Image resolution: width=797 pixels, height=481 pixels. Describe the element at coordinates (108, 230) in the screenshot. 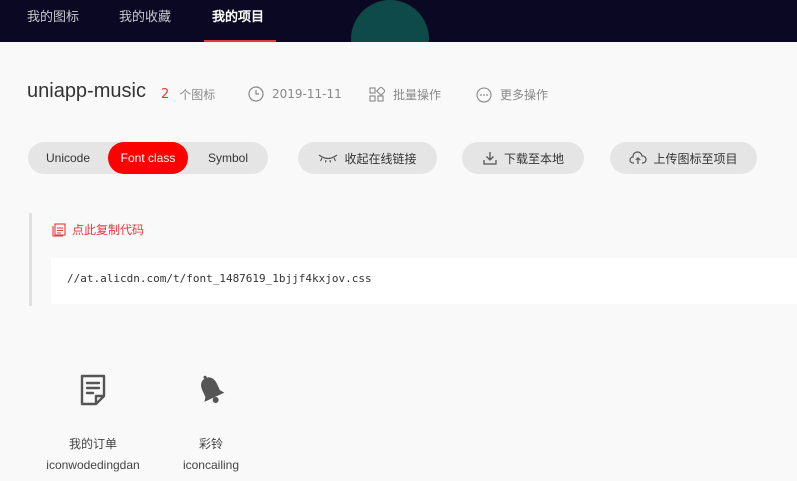

I see `copy-code-label: 点此复制代码` at that location.